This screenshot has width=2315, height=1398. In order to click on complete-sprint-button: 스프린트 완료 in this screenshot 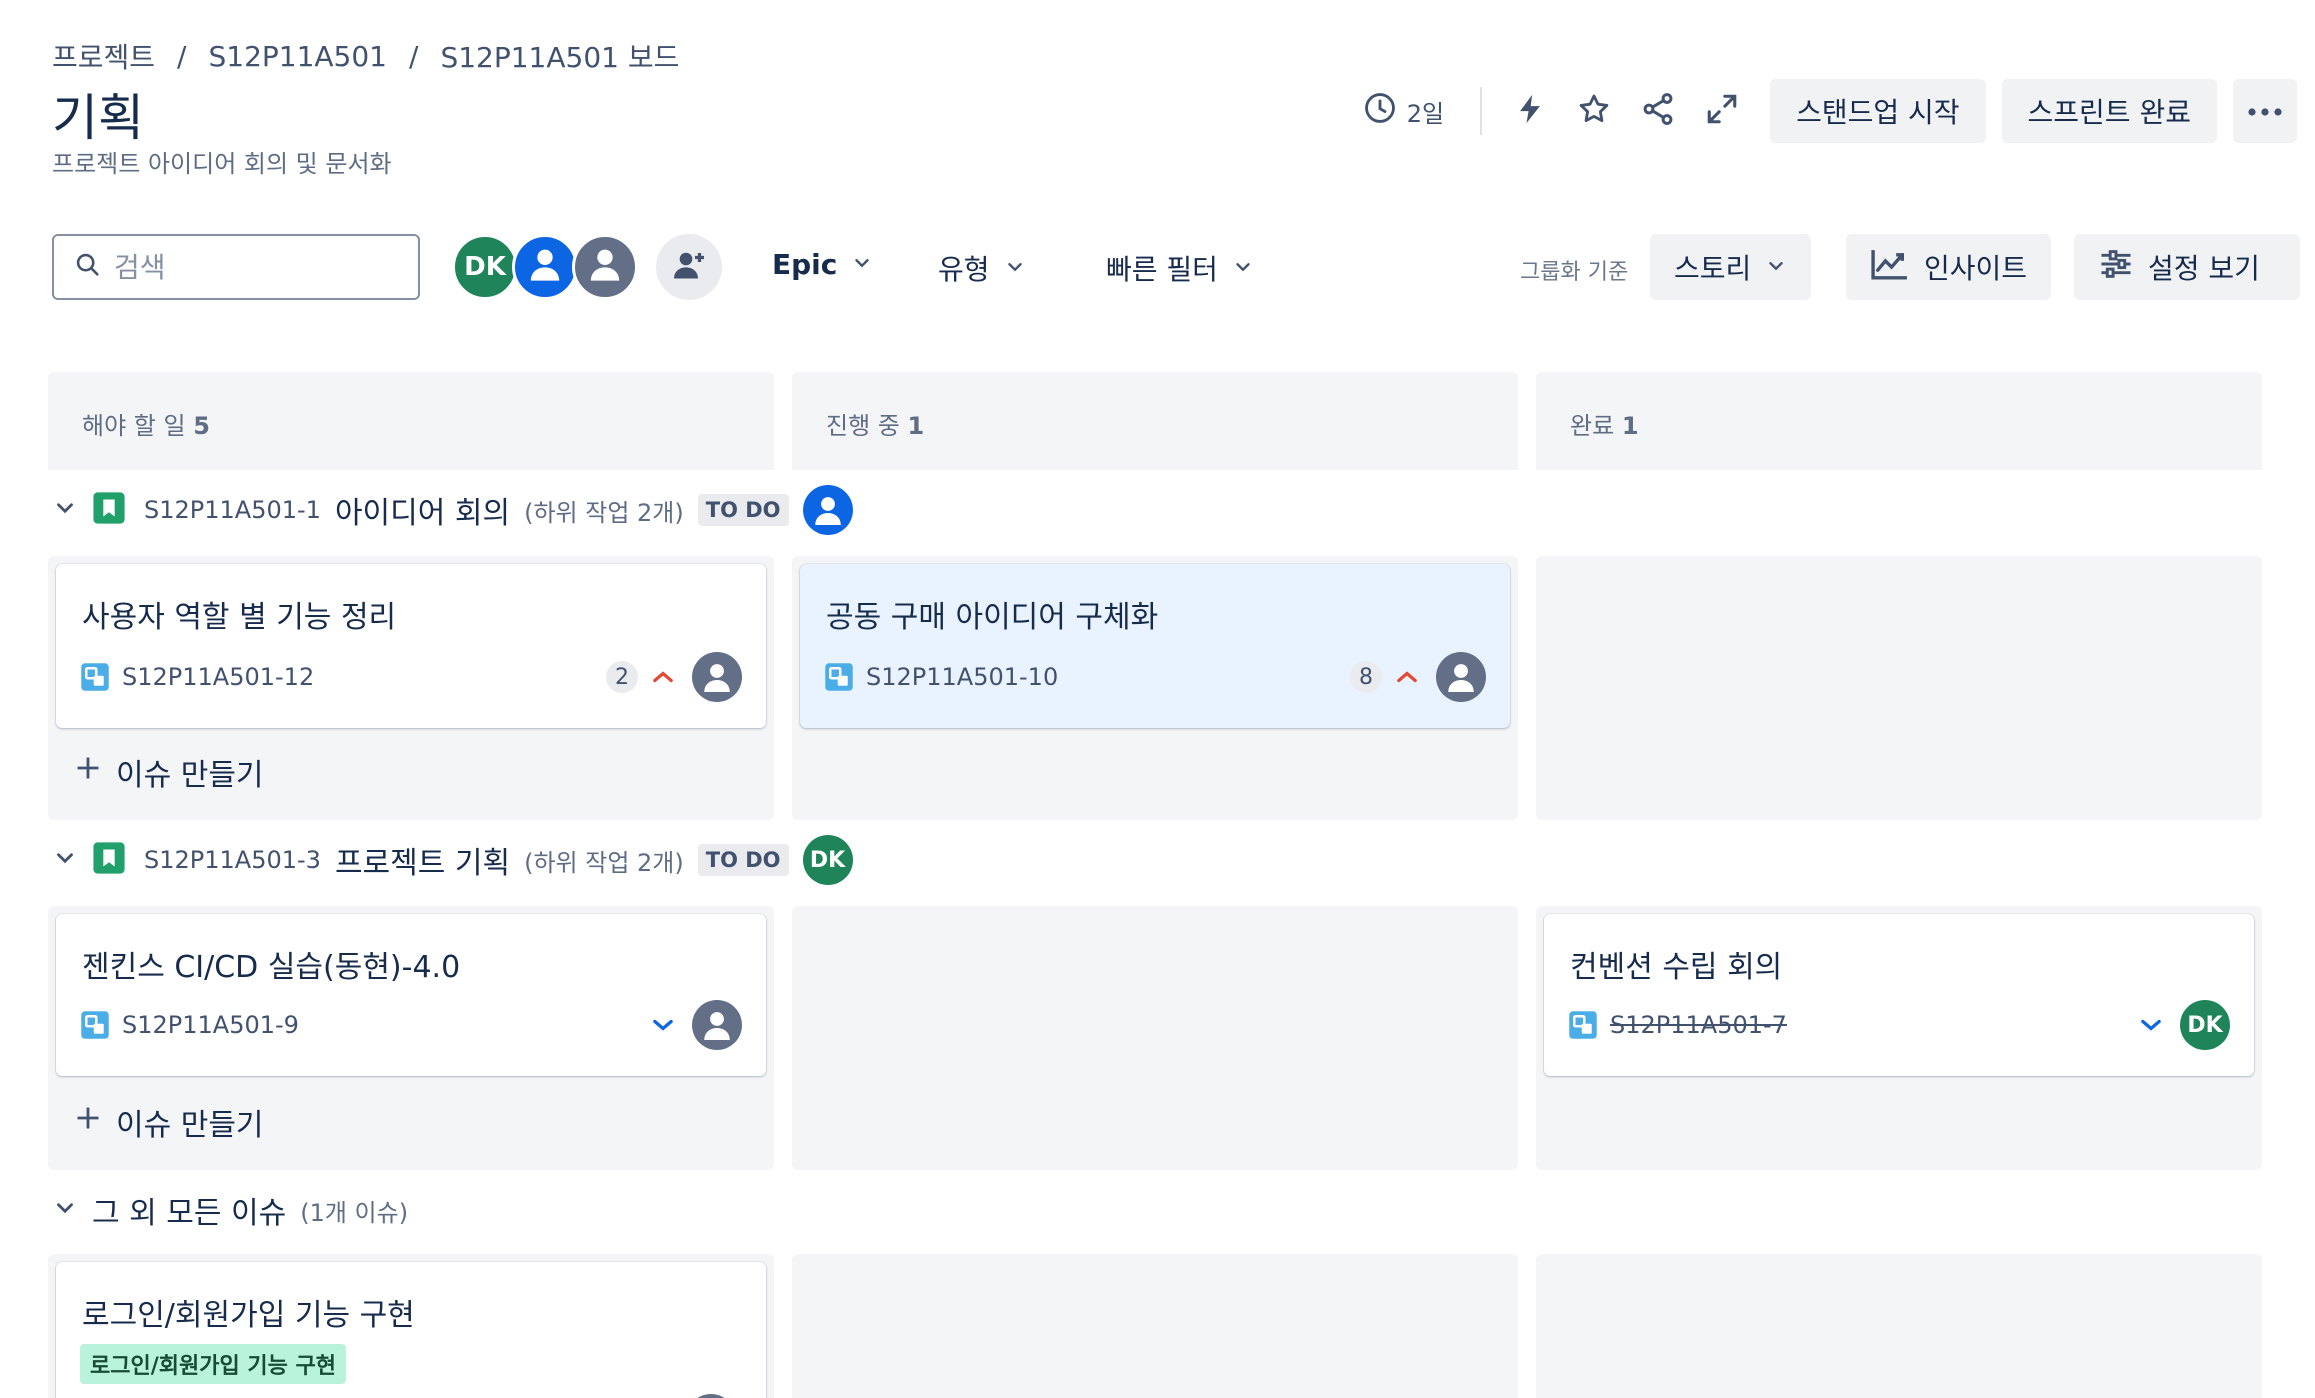, I will do `click(2109, 111)`.